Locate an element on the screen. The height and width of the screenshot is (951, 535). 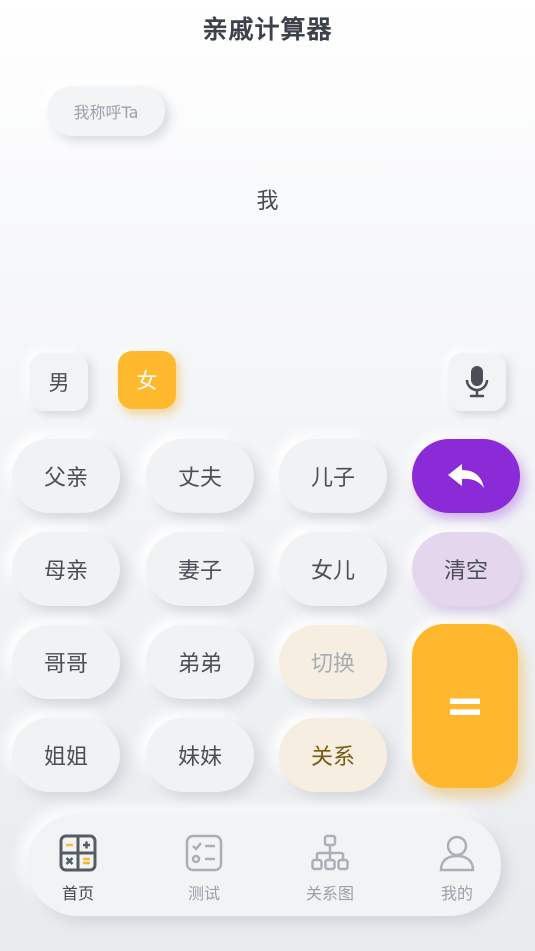
key-younger-brother: 弟弟 is located at coordinates (200, 662).